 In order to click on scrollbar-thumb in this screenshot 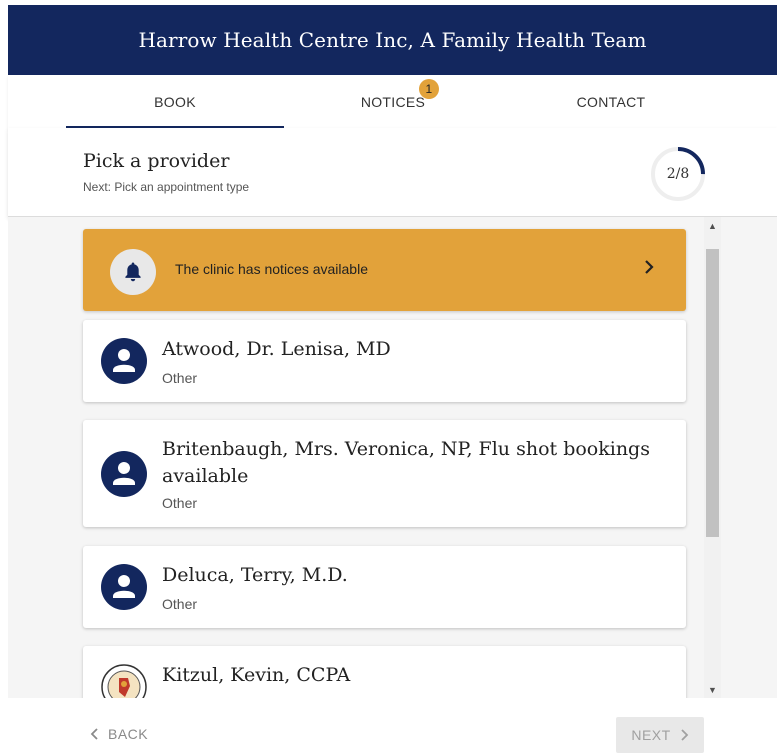, I will do `click(712, 393)`.